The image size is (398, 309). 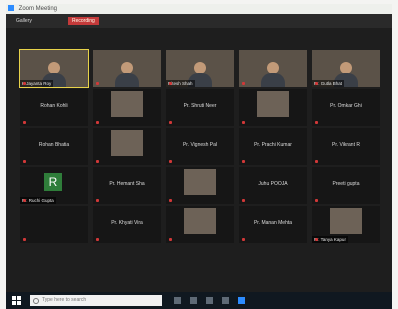 I want to click on participant-tile: Rohan Kohli, so click(x=54, y=107).